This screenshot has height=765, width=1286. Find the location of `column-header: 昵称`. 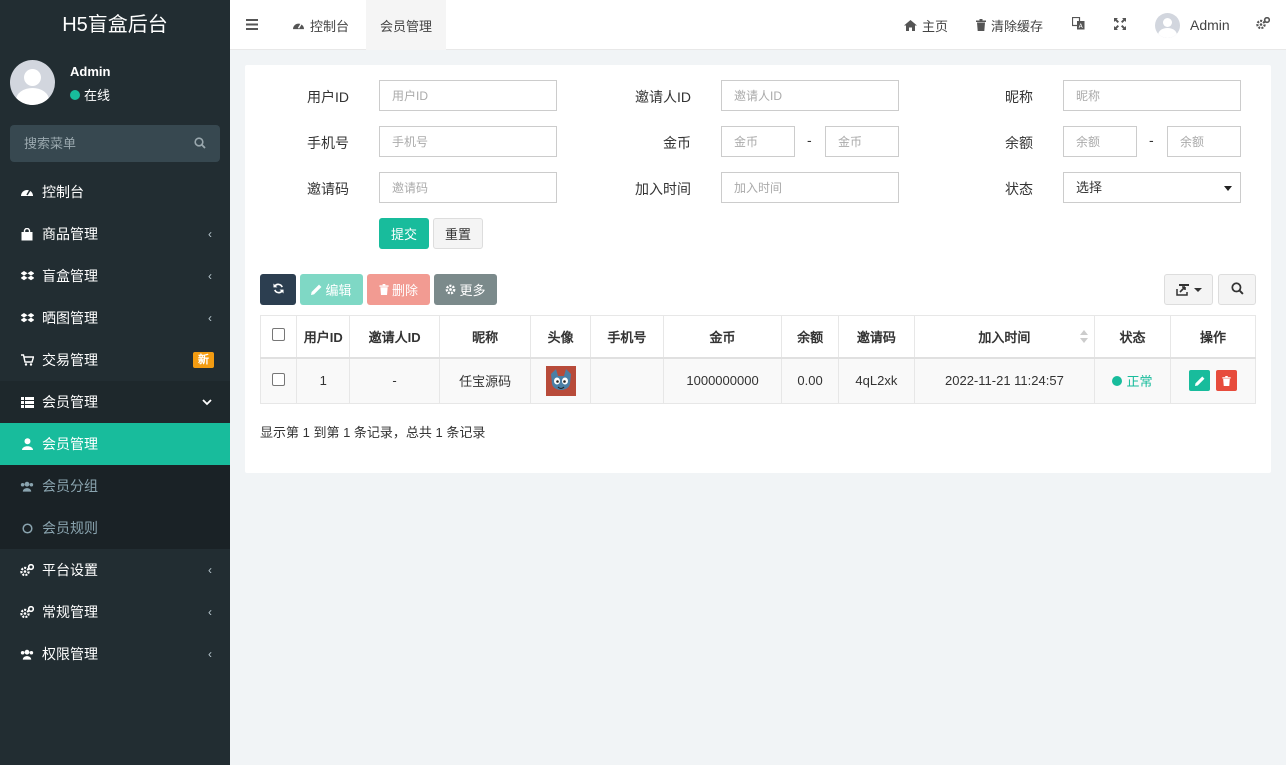

column-header: 昵称 is located at coordinates (485, 337).